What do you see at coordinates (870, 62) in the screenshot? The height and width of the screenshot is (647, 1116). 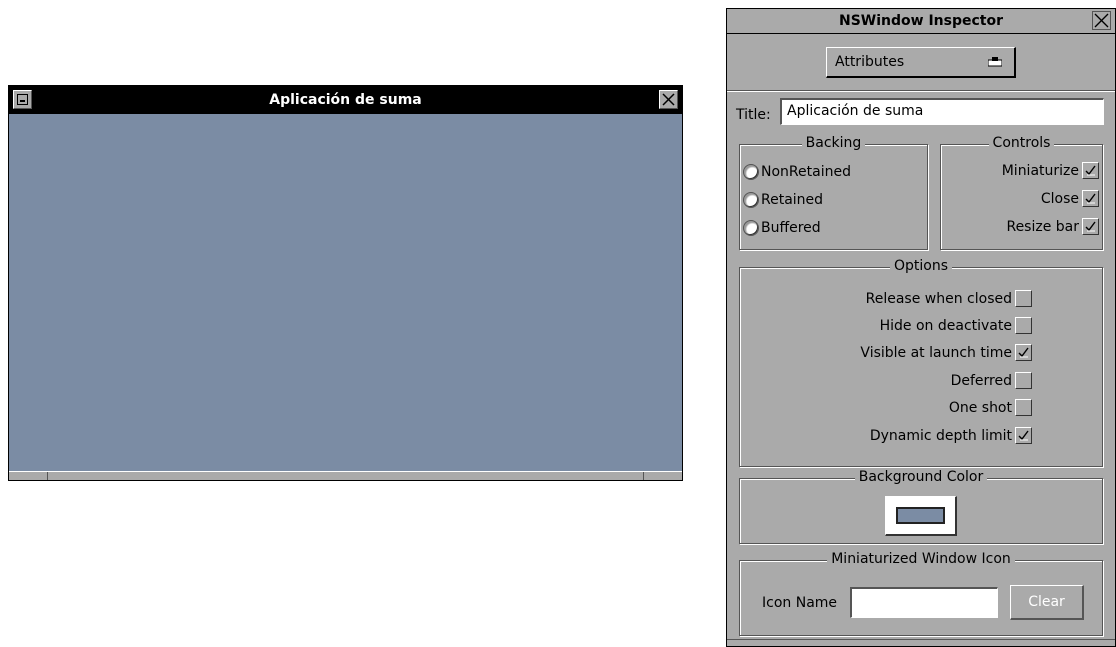 I see `inspector-mode-label: Attributes` at bounding box center [870, 62].